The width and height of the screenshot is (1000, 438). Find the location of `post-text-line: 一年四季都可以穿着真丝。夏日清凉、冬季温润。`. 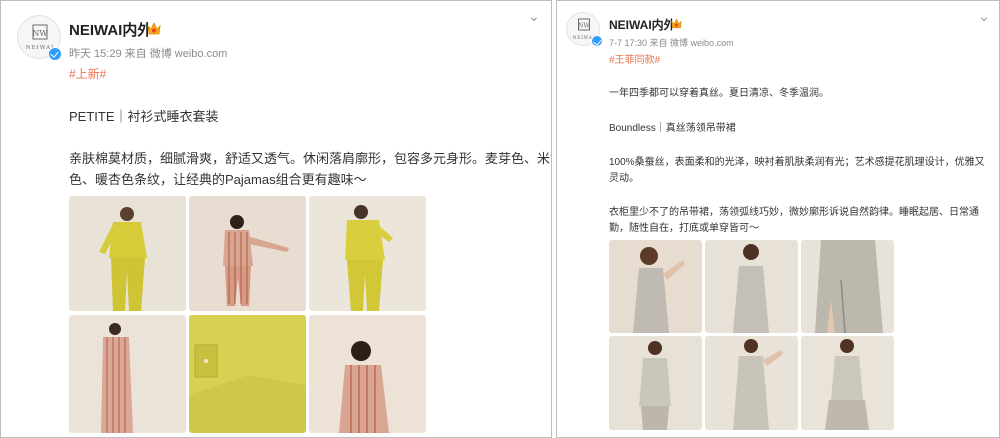

post-text-line: 一年四季都可以穿着真丝。夏日清凉、冬季温润。 is located at coordinates (719, 93).